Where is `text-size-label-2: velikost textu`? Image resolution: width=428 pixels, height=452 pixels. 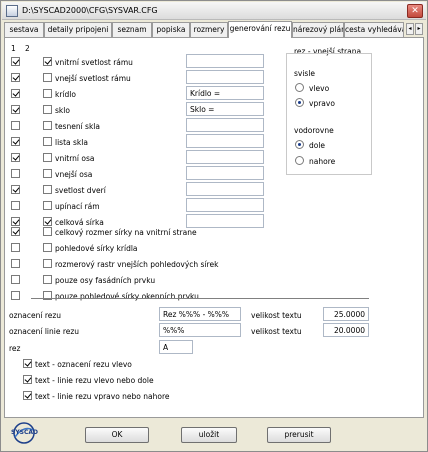 text-size-label-2: velikost textu is located at coordinates (276, 331).